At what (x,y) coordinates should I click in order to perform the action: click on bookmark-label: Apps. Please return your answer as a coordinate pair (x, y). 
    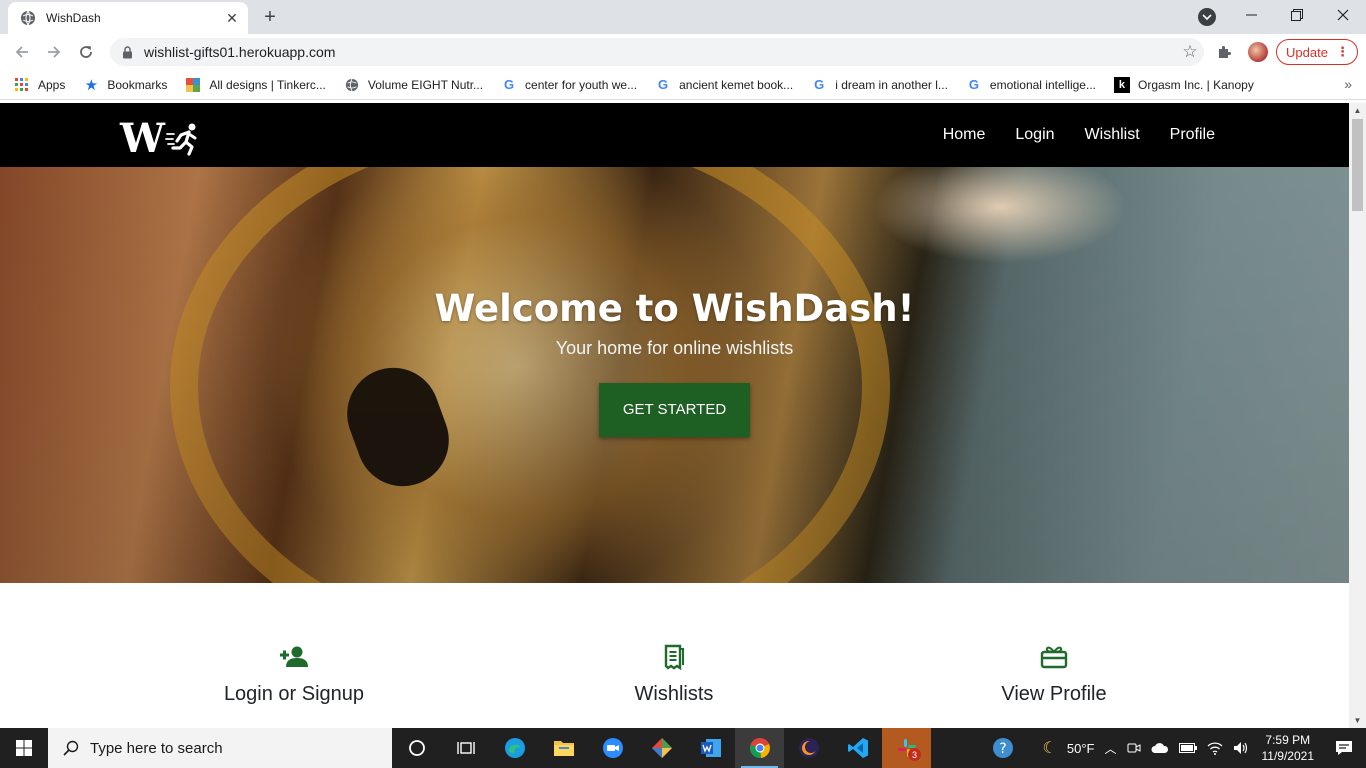
    Looking at the image, I should click on (52, 84).